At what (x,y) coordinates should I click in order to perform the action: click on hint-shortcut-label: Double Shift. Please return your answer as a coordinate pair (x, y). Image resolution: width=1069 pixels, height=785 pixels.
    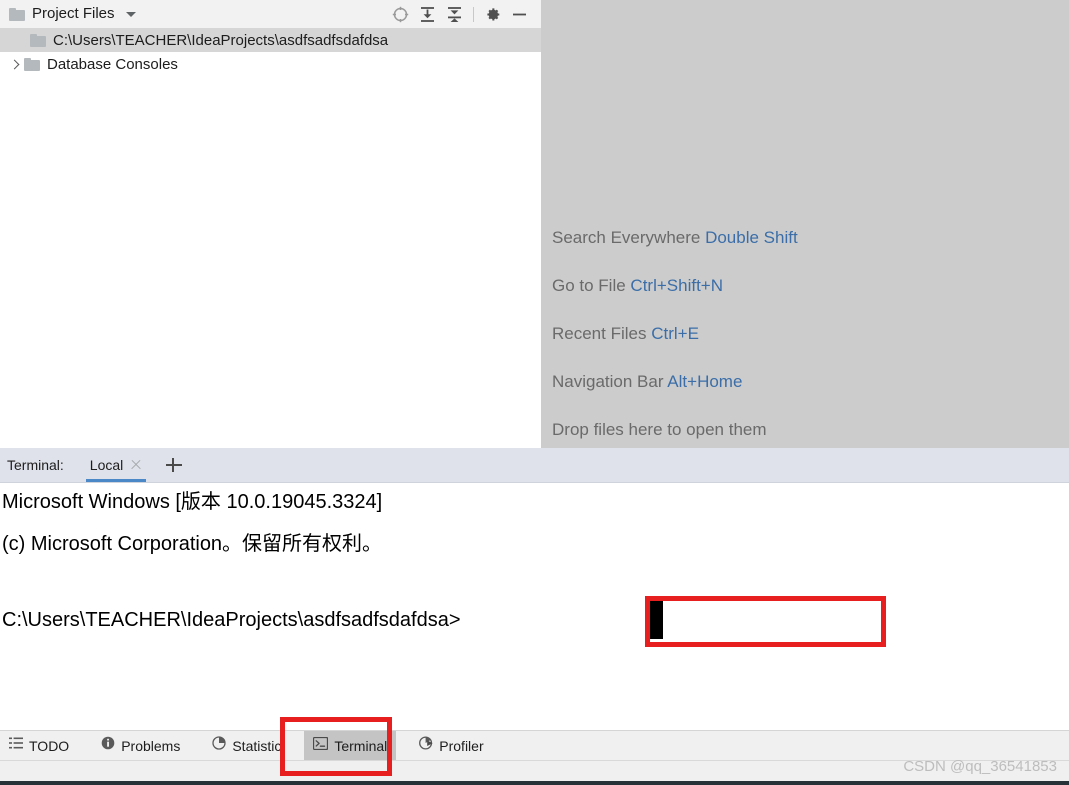
    Looking at the image, I should click on (751, 237).